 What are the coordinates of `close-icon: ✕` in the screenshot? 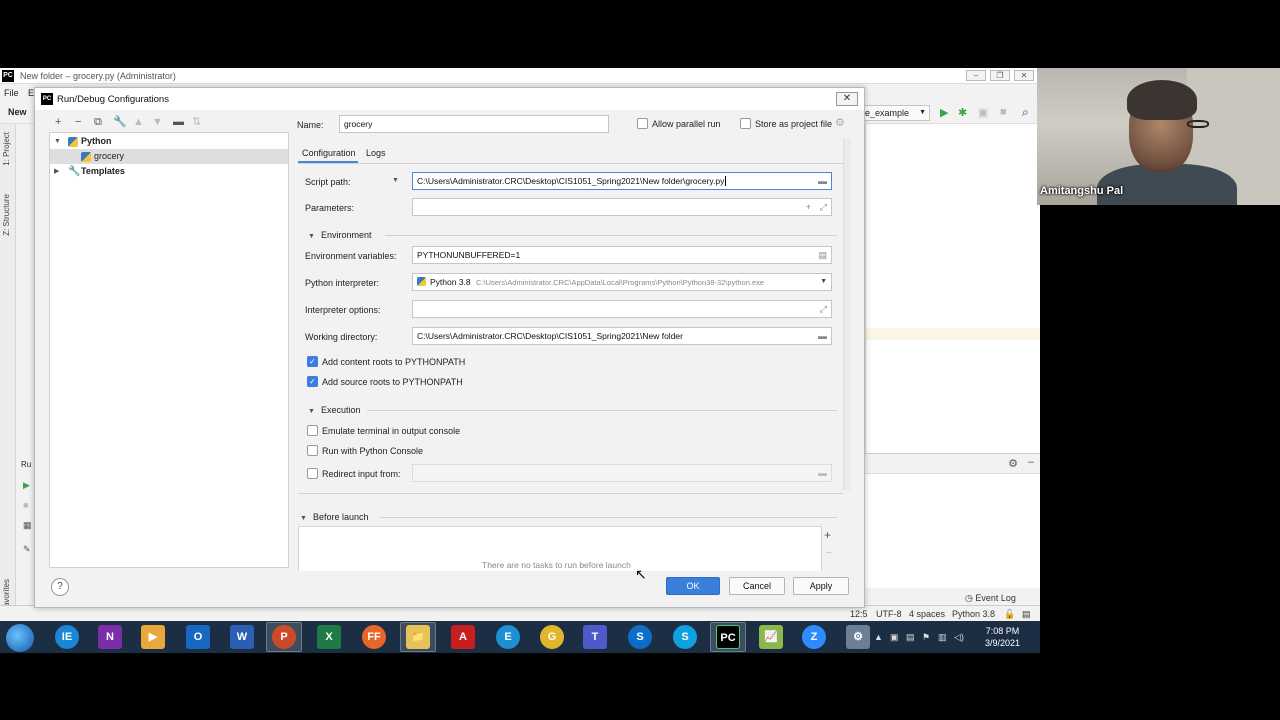 It's located at (1024, 75).